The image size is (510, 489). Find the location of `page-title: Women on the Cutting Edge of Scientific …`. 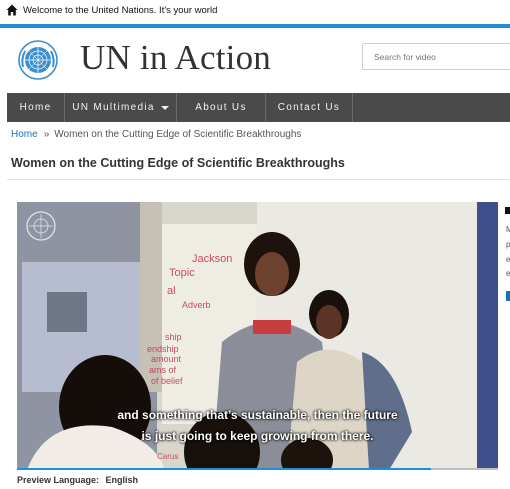

page-title: Women on the Cutting Edge of Scientific … is located at coordinates (178, 163).